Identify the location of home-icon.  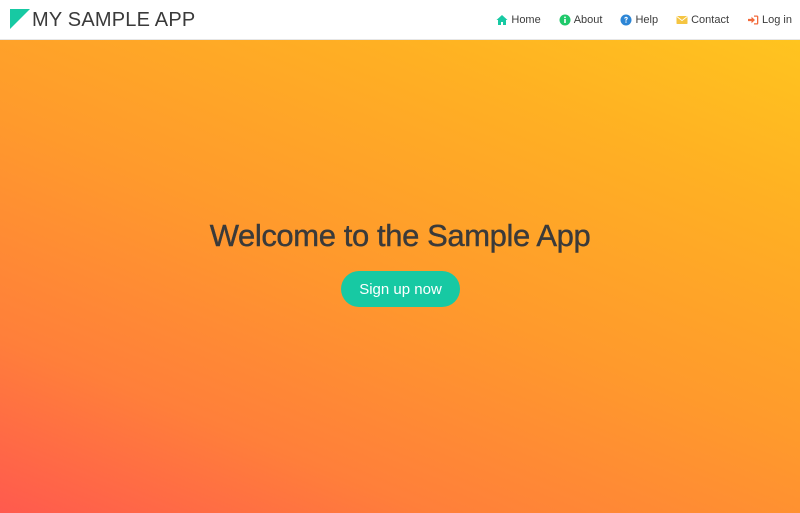
(502, 20).